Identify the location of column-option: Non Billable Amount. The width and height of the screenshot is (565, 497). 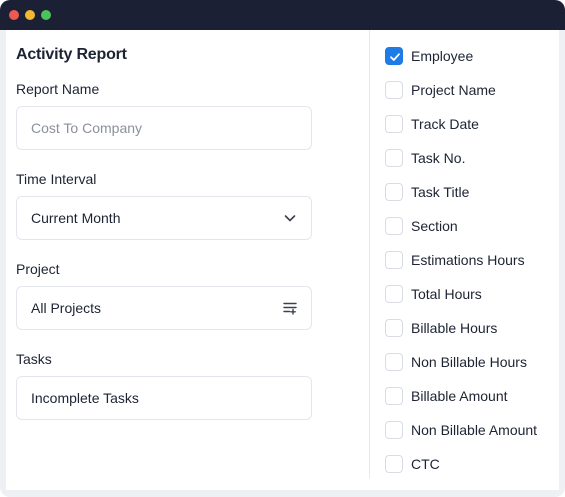
(461, 430).